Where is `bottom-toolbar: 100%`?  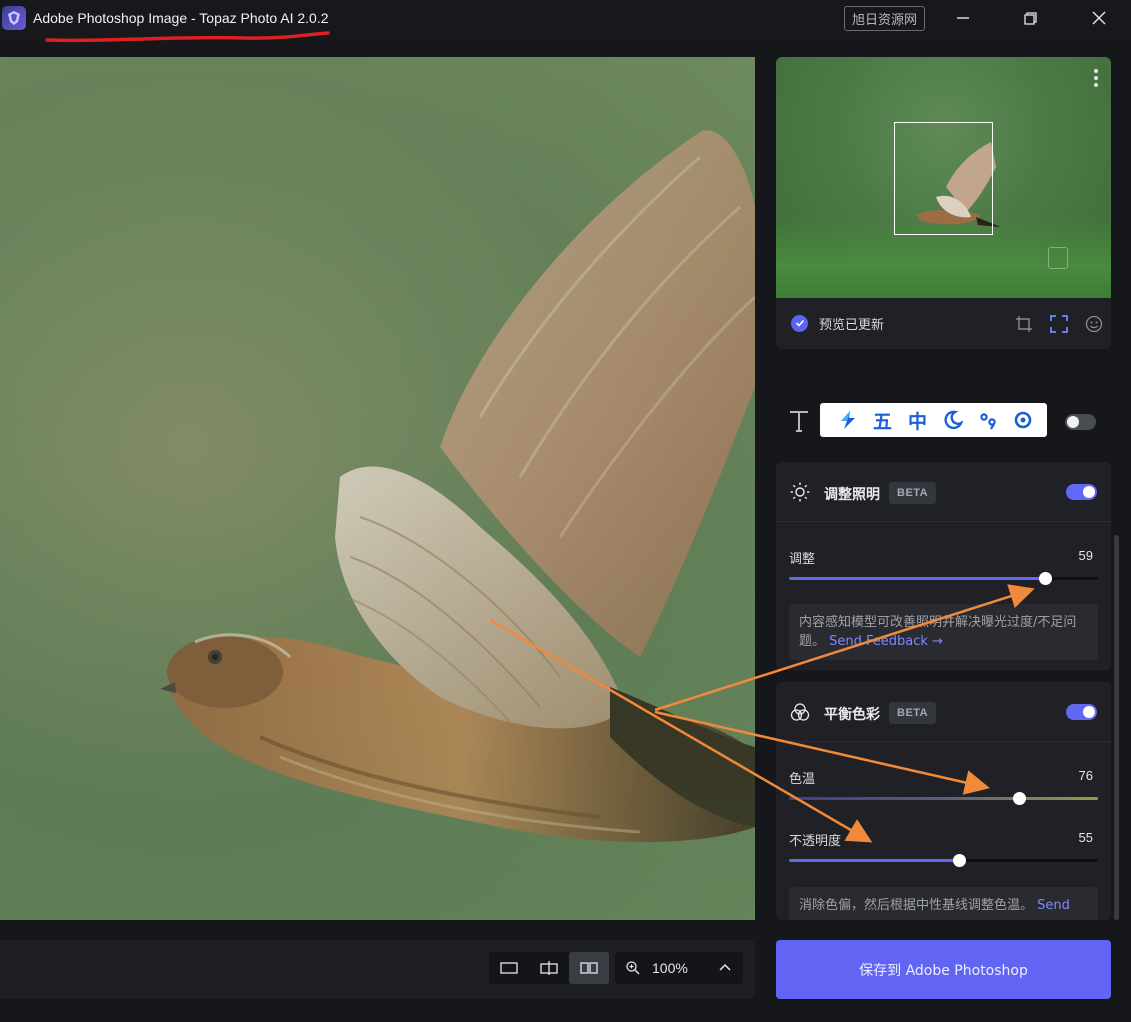
bottom-toolbar: 100% is located at coordinates (377, 969).